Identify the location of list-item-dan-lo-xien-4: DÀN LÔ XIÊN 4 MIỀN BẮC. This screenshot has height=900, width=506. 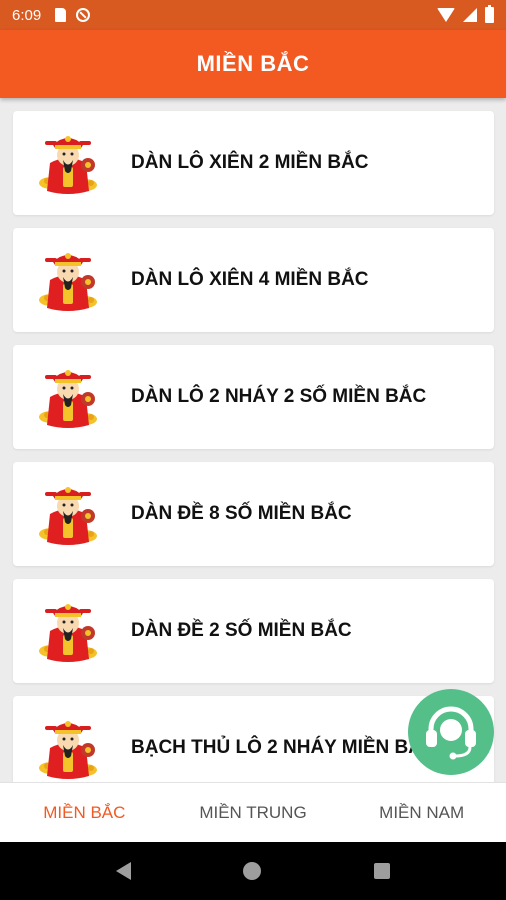
(253, 280).